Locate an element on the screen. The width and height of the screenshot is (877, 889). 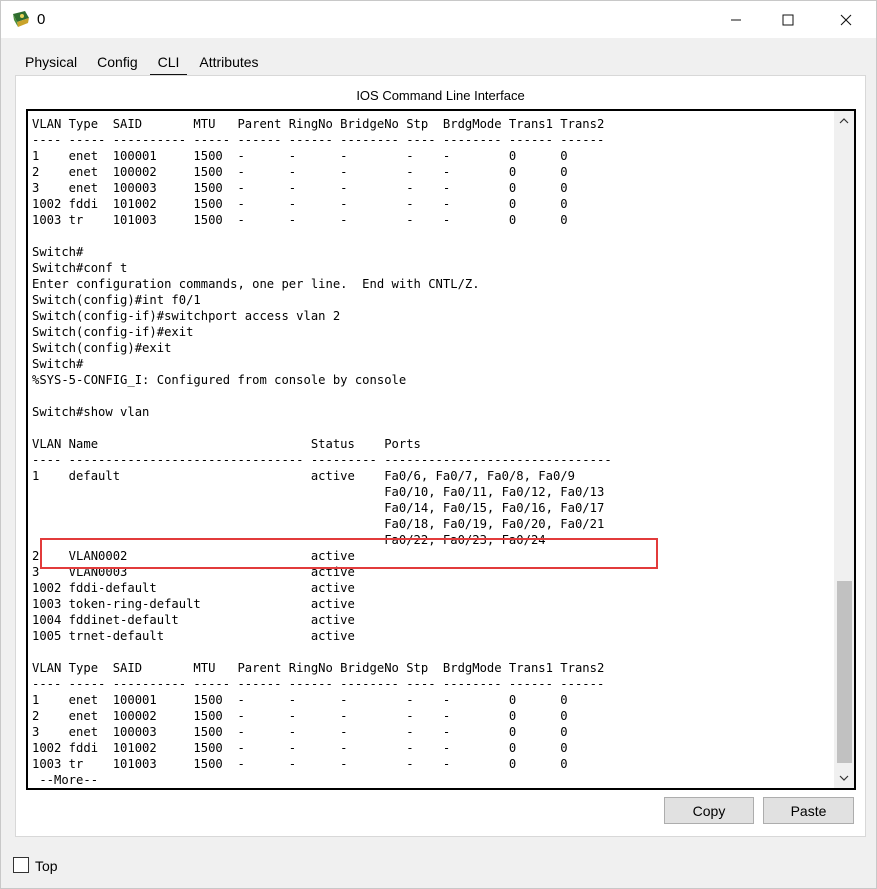
maximize-icon is located at coordinates (788, 20).